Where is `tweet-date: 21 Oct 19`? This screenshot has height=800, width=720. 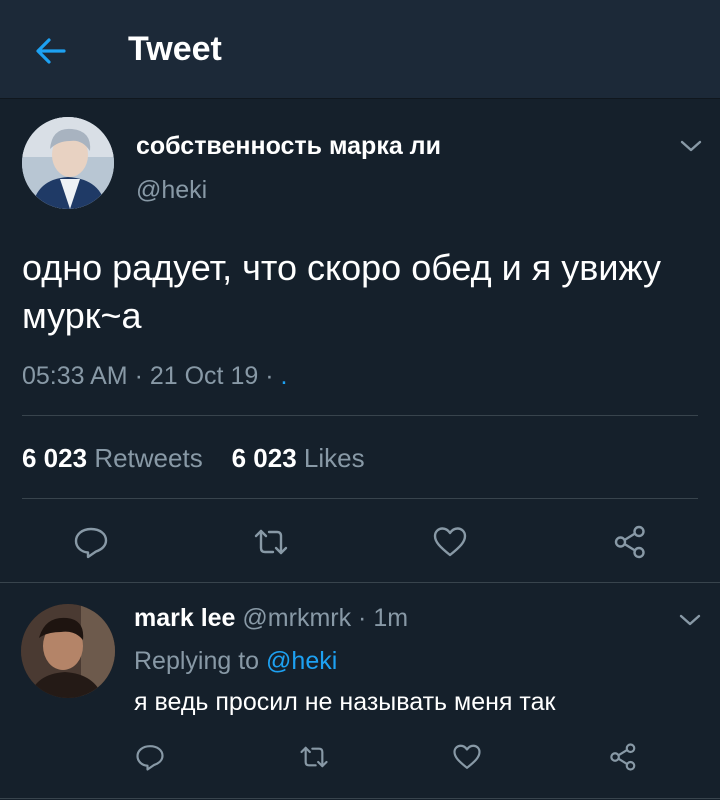
tweet-date: 21 Oct 19 is located at coordinates (204, 376).